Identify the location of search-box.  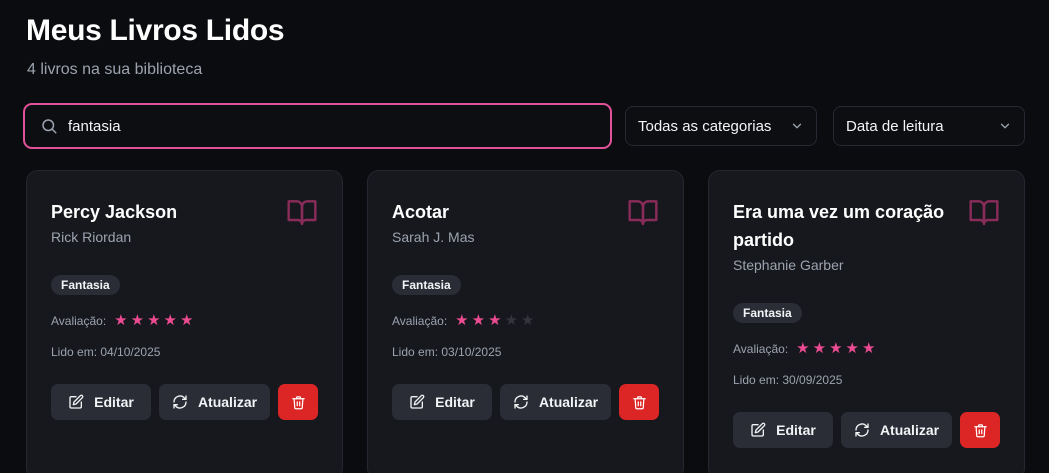
(317, 126).